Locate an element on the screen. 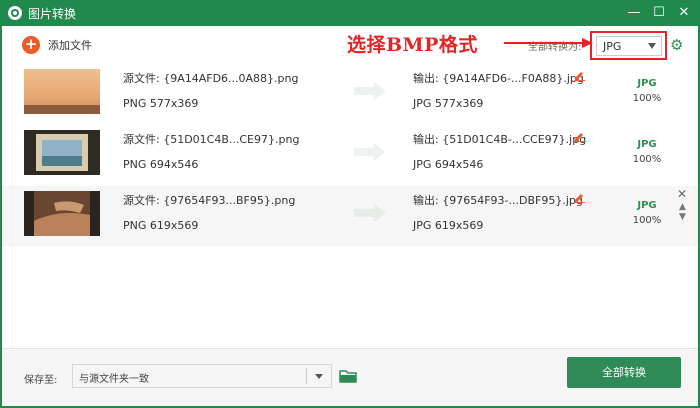 This screenshot has height=408, width=700. app-logo-icon is located at coordinates (15, 13).